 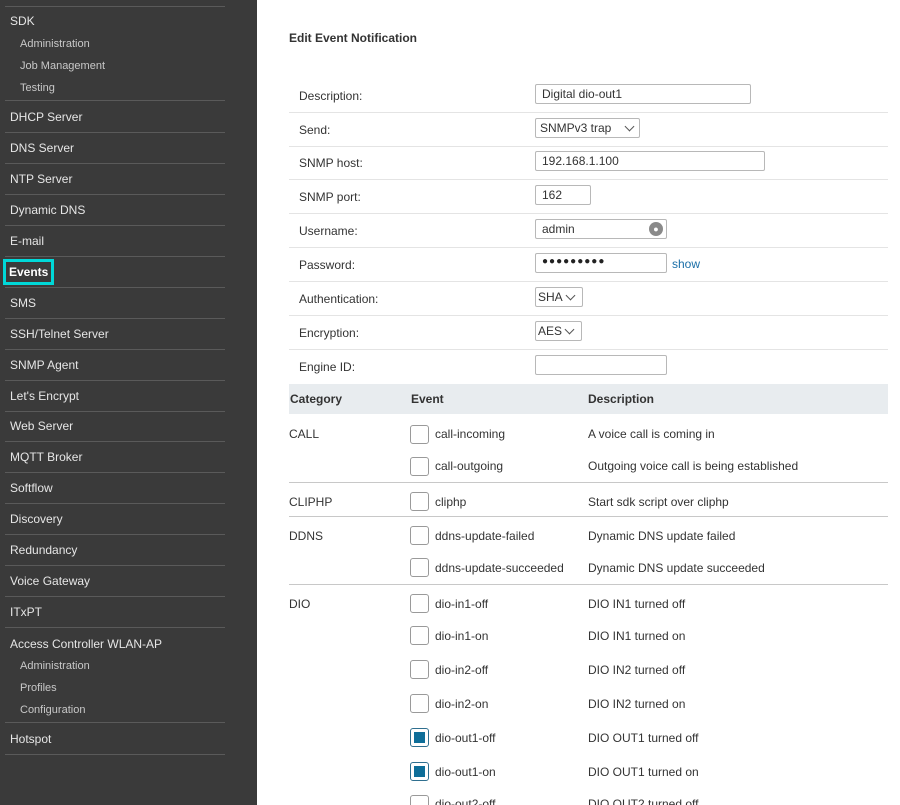 I want to click on event-name: ddns-update-succeeded, so click(x=499, y=568).